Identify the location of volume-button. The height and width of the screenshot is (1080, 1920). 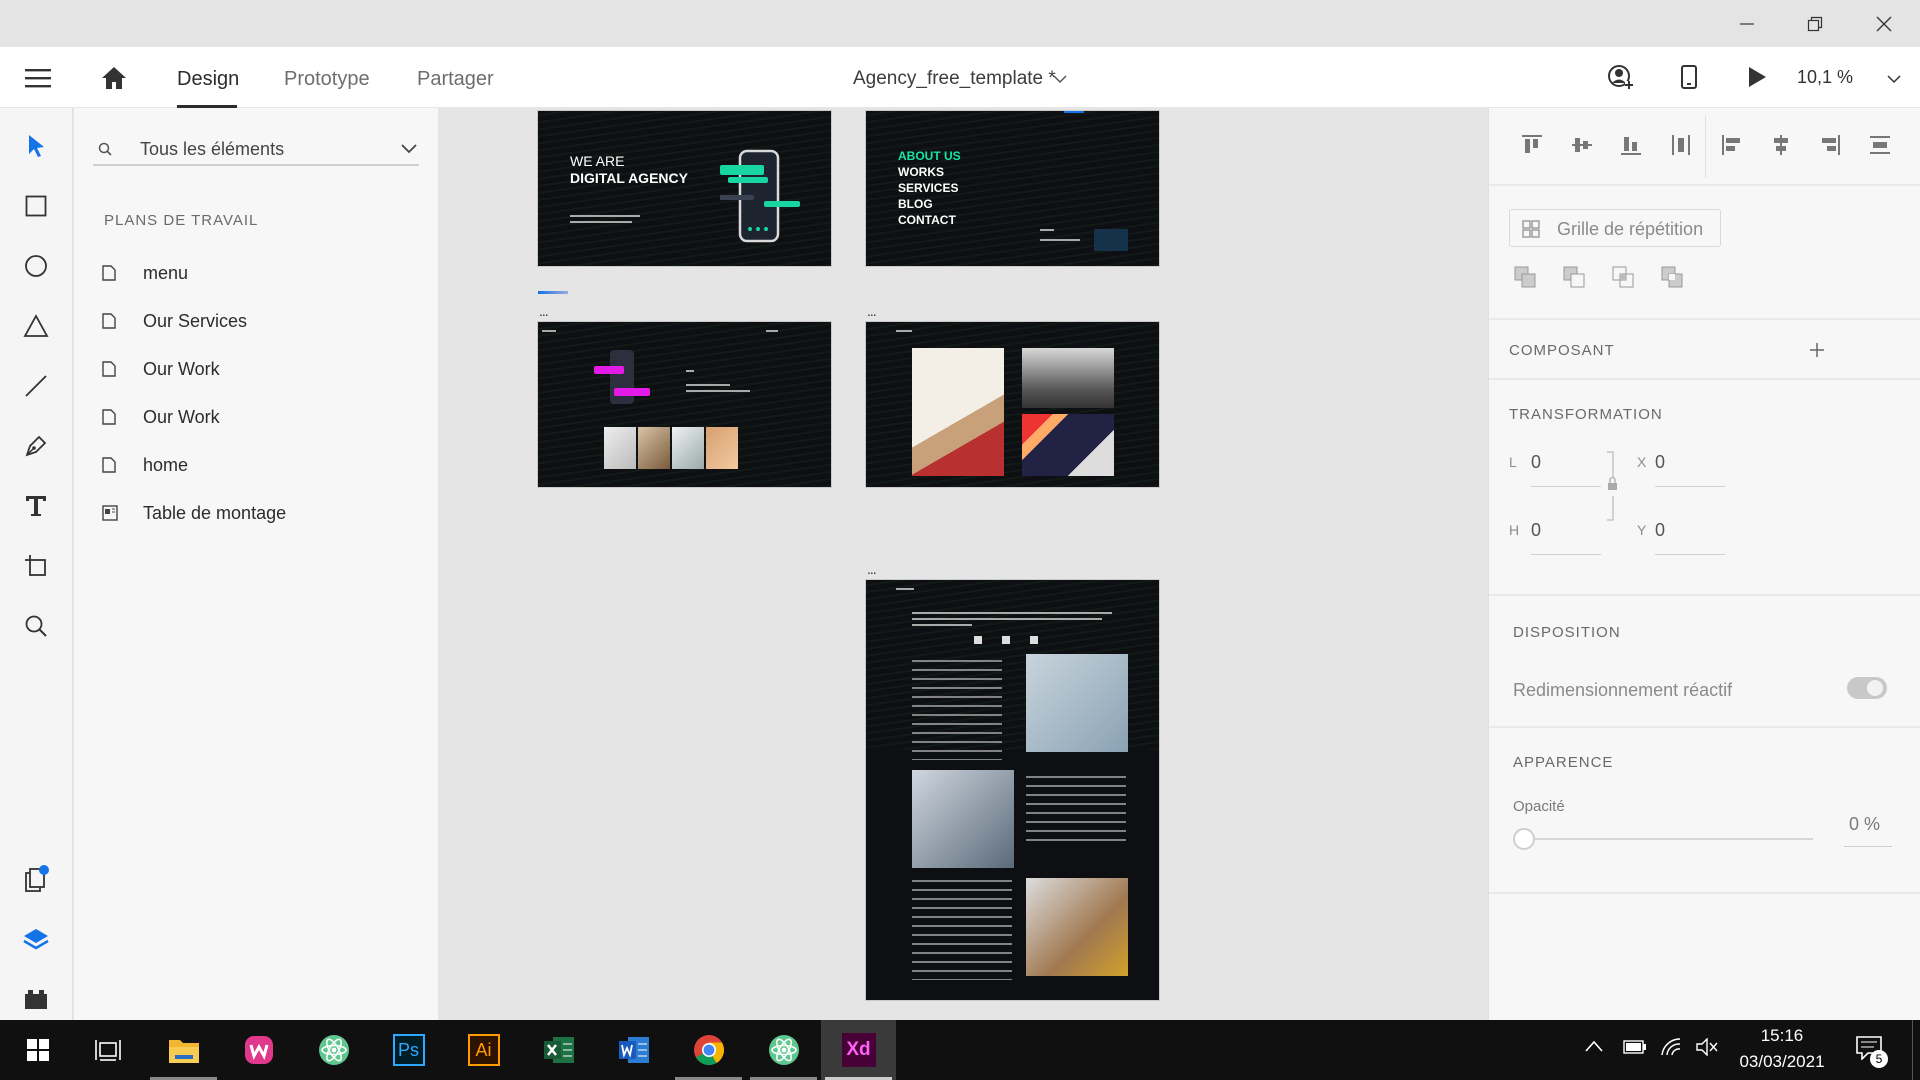
(1707, 1047).